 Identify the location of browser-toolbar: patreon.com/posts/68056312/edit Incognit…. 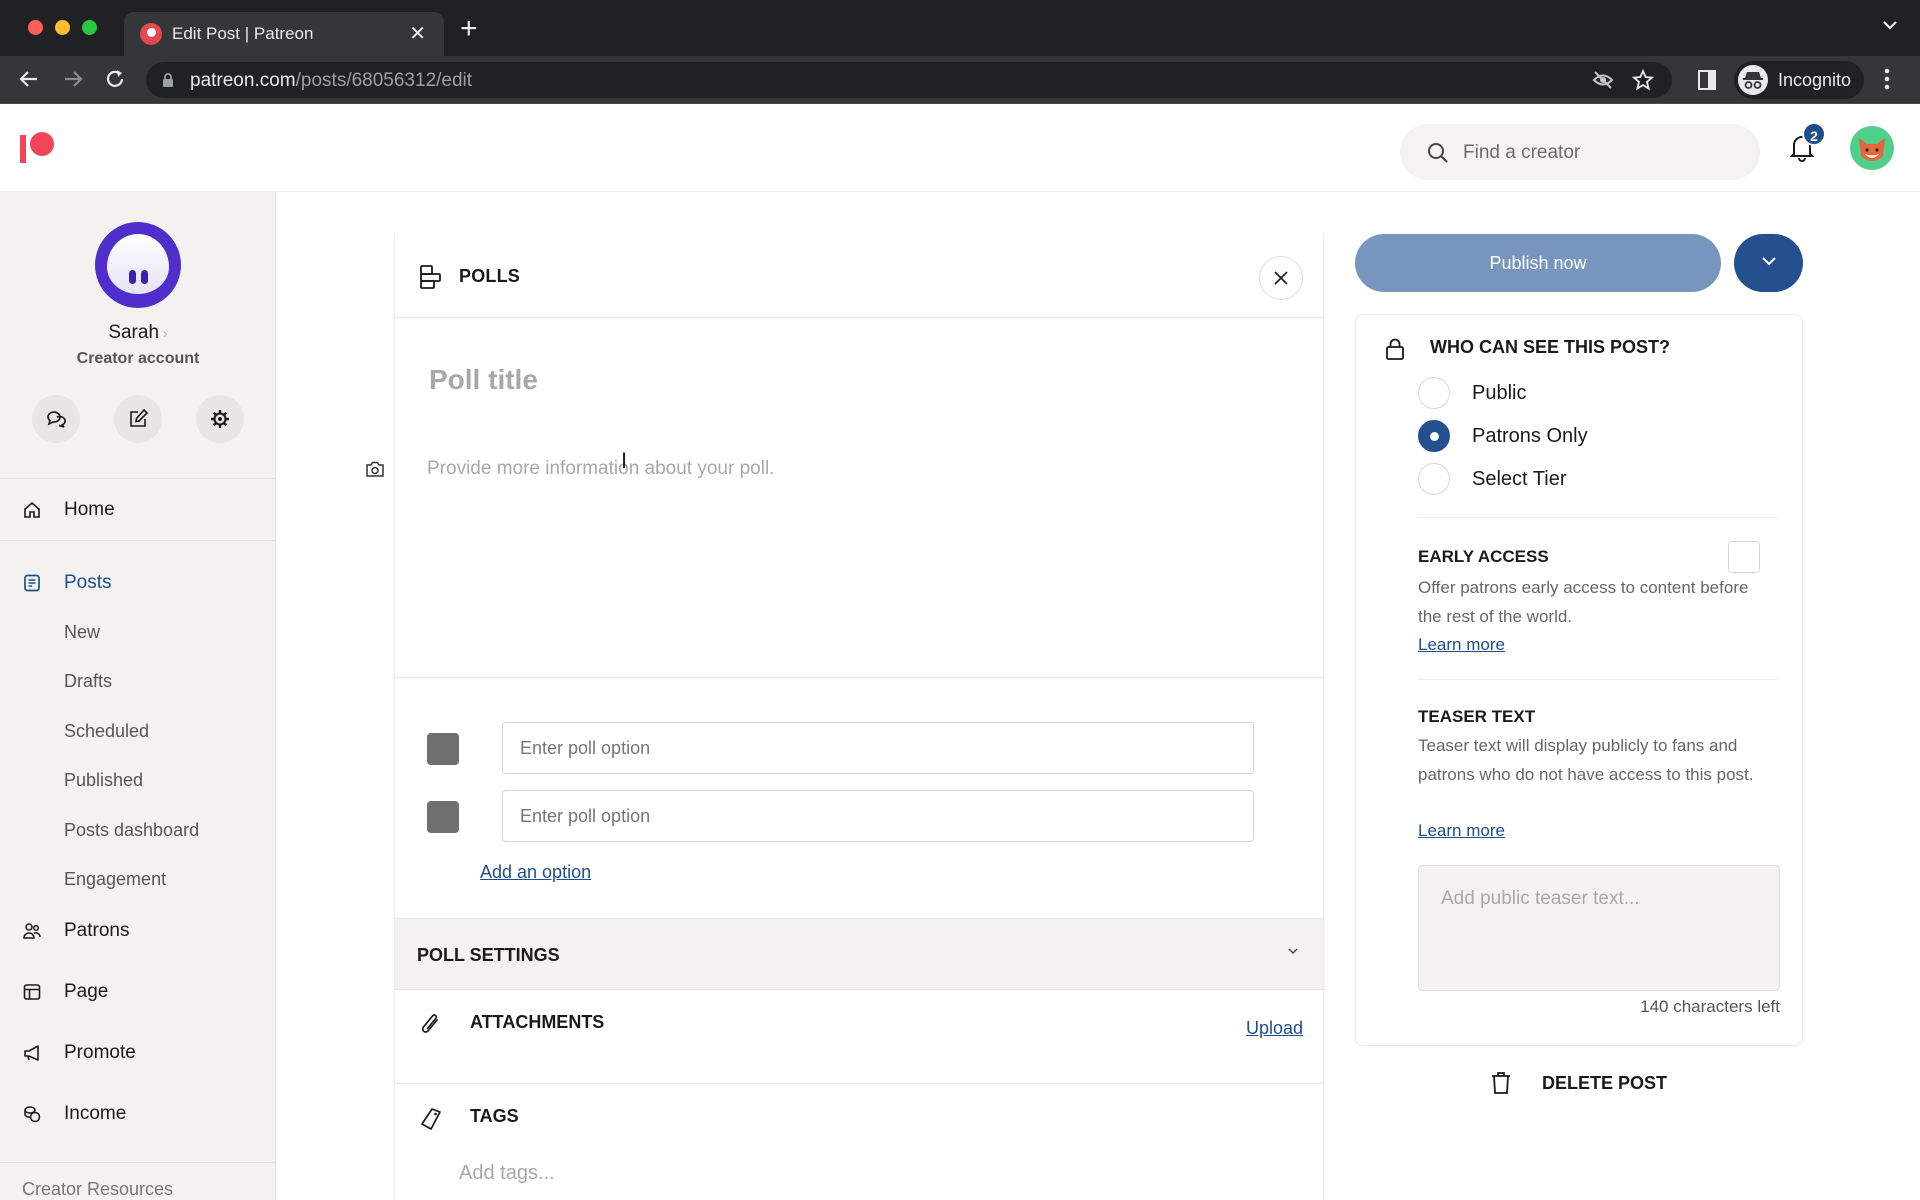
(960, 80).